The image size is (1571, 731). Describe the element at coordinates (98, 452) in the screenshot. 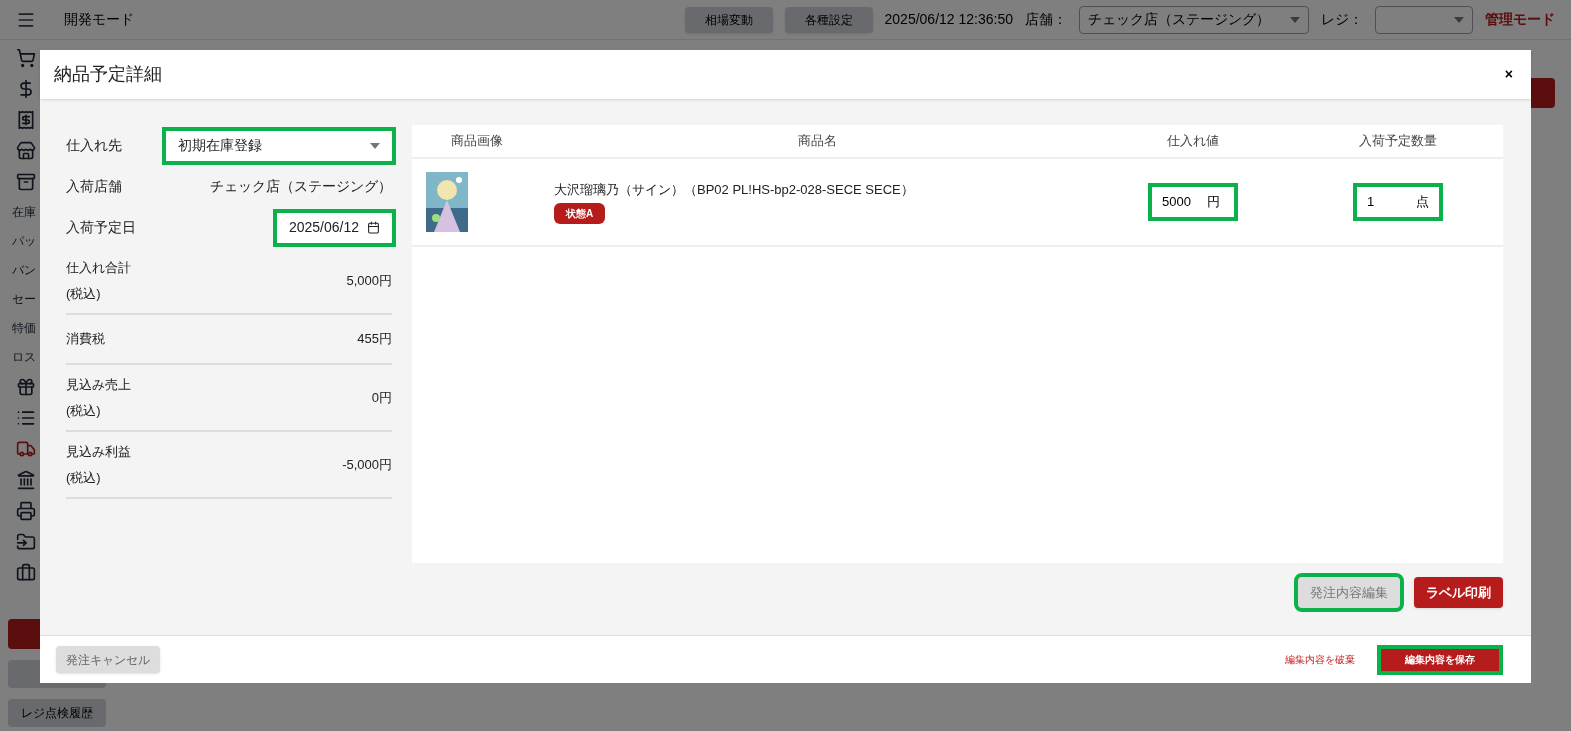

I see `summary-label: 見込み利益` at that location.